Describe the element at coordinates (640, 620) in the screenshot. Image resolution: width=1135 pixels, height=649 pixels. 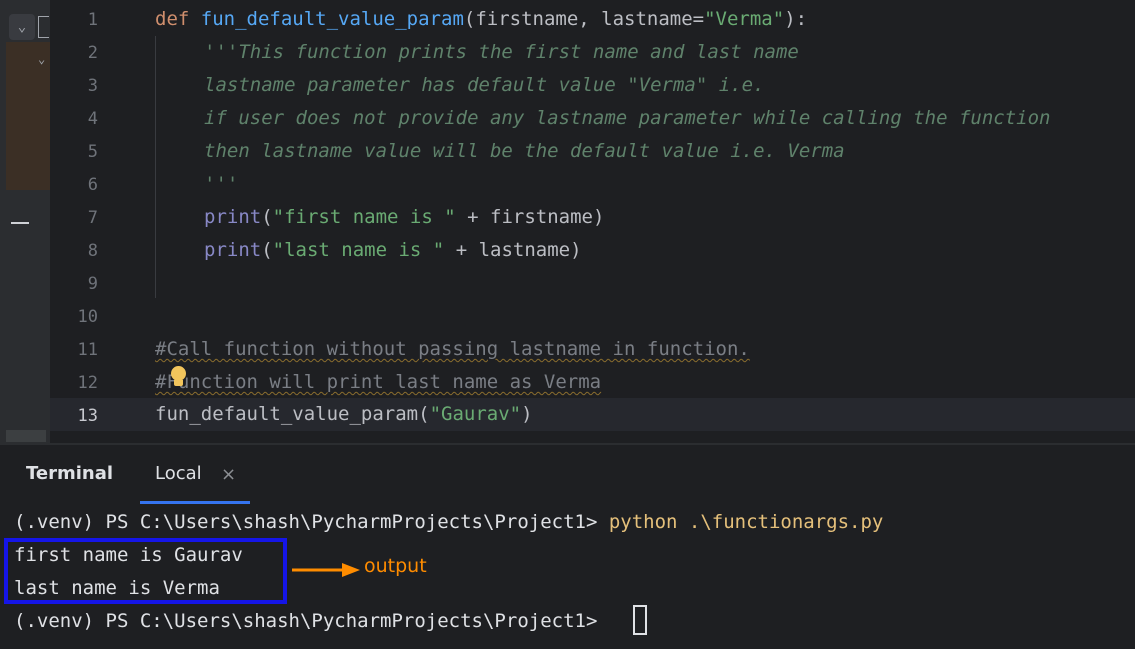
I see `terminal-cursor` at that location.